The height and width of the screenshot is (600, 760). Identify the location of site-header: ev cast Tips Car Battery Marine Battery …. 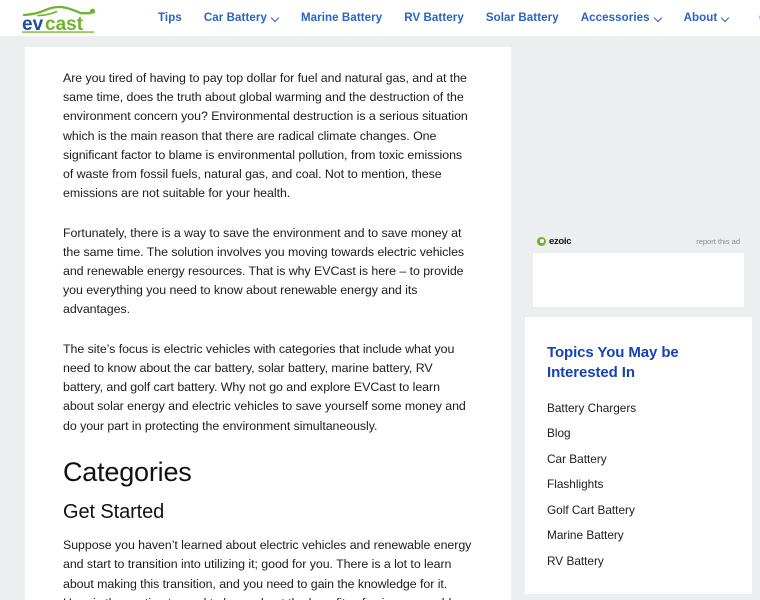
(380, 18).